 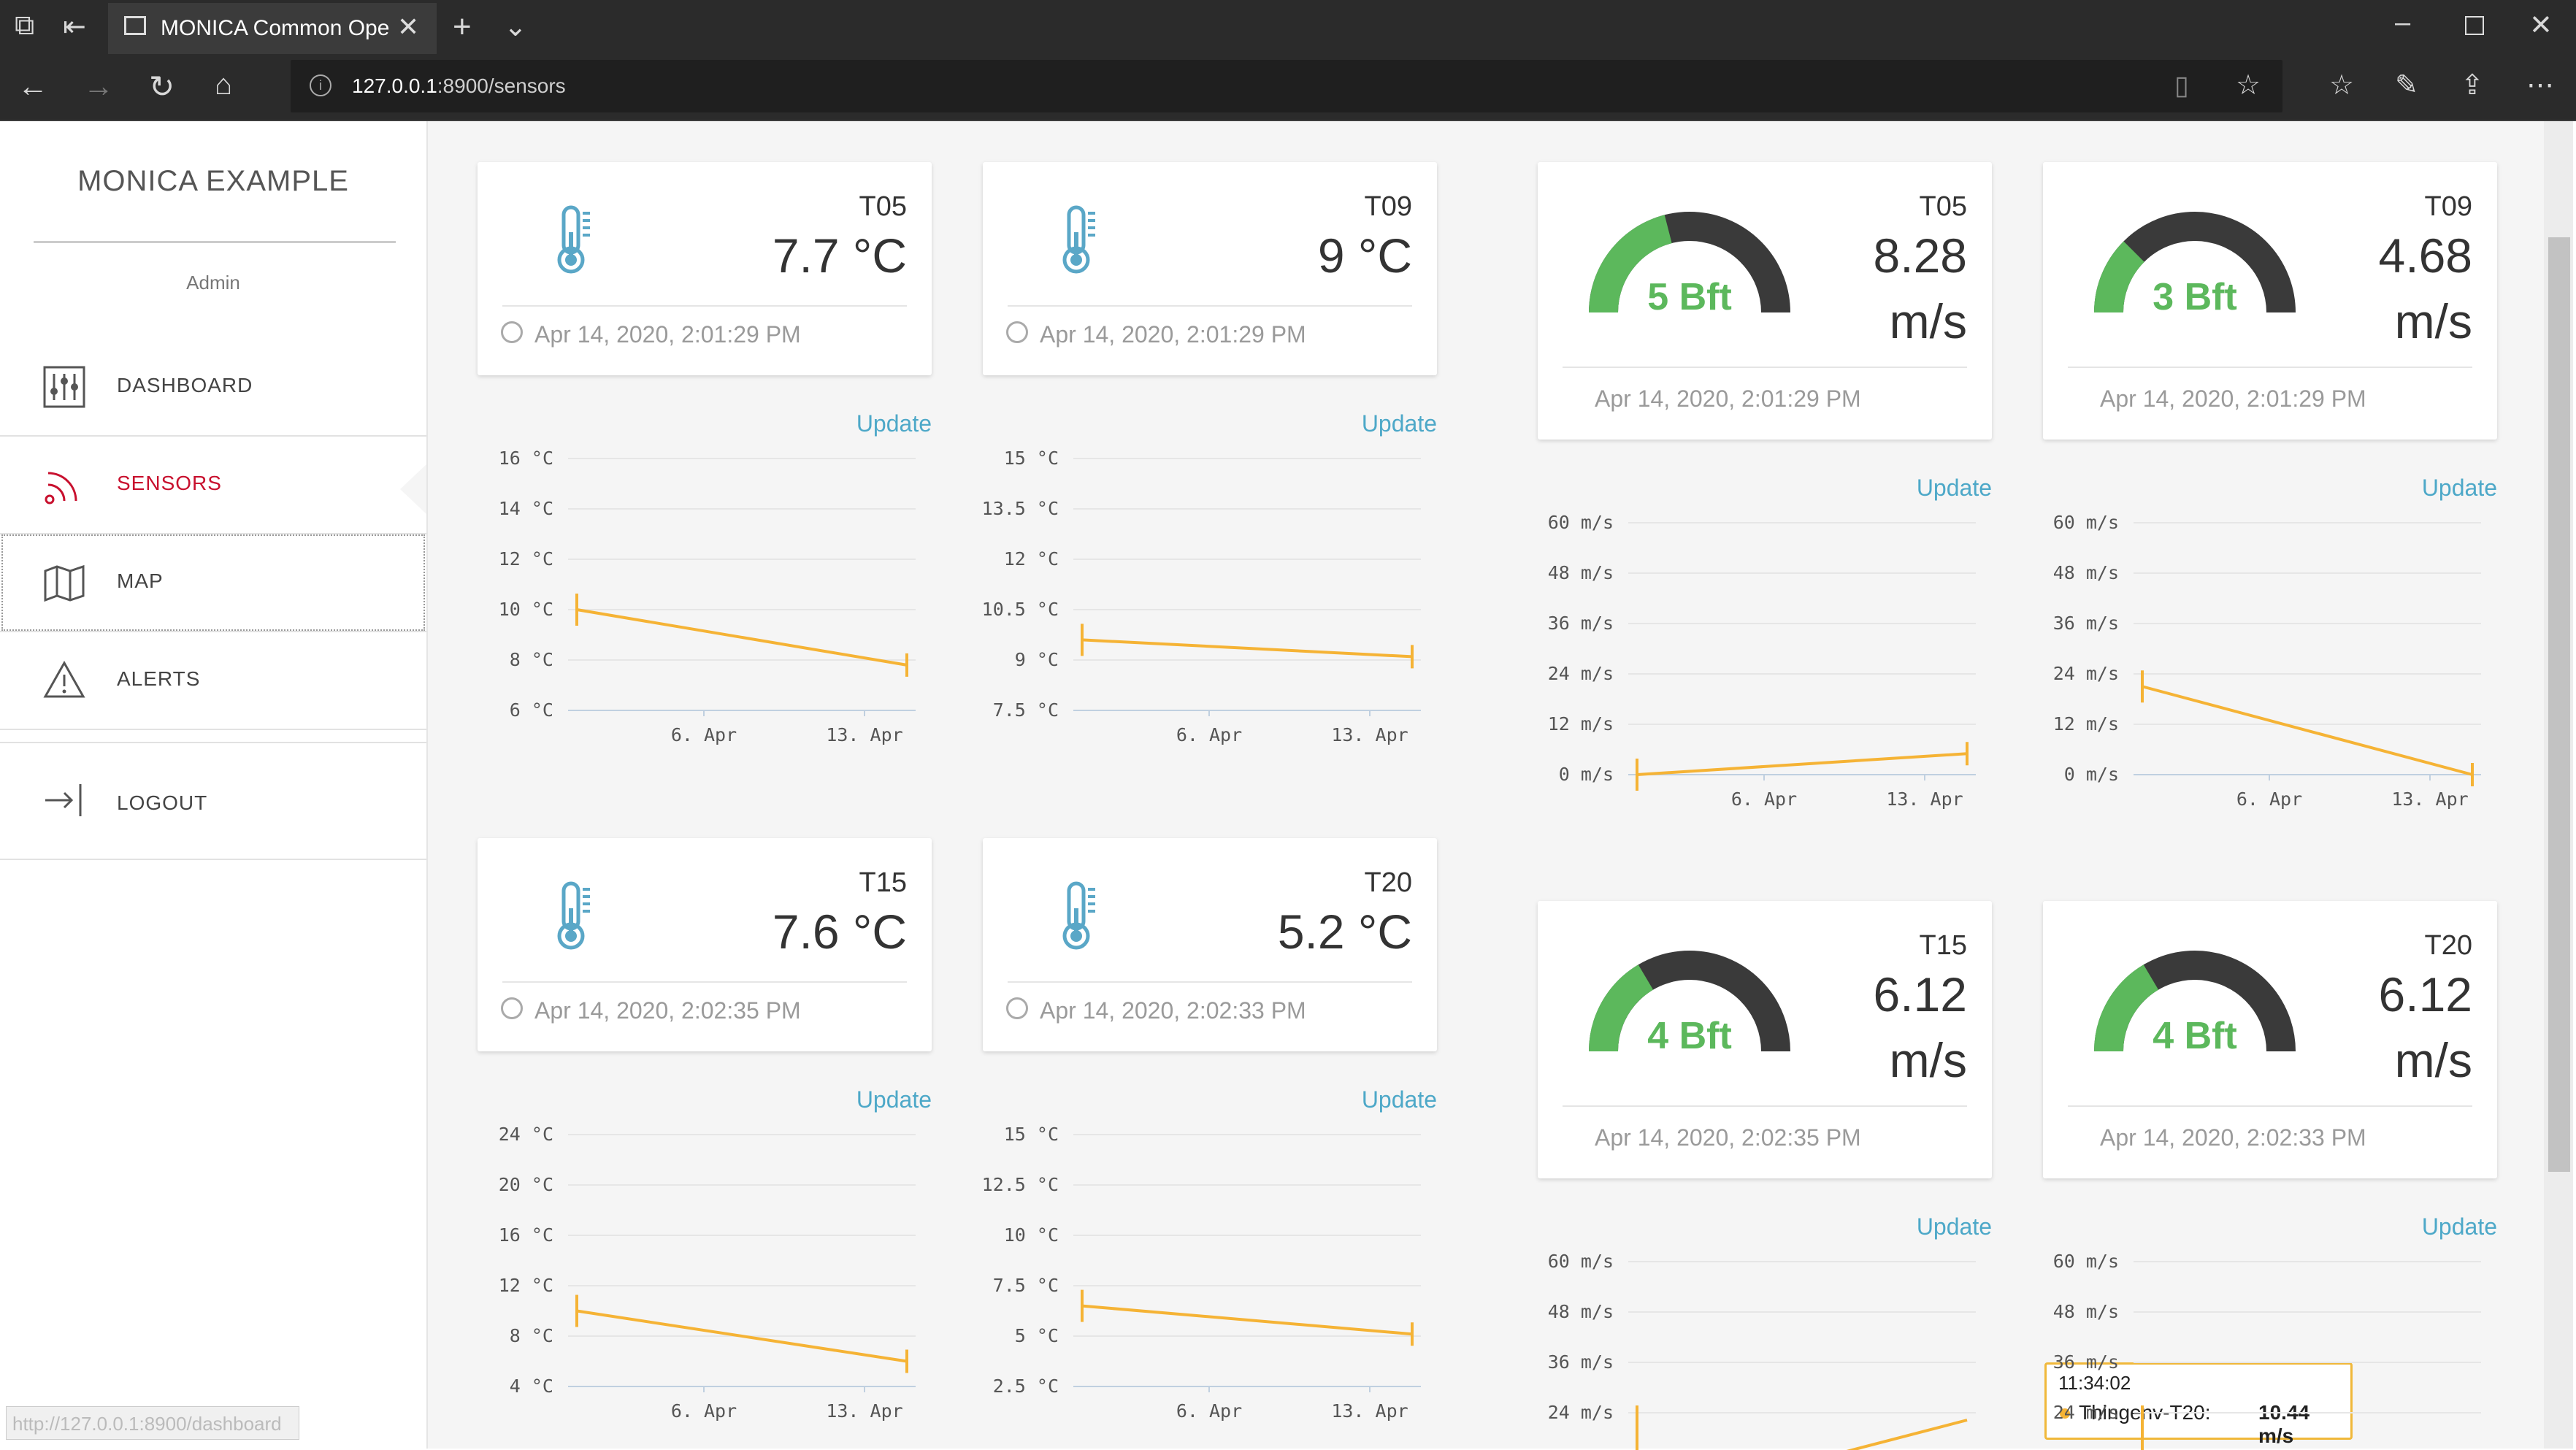 I want to click on sidebar-item-label: MAP, so click(x=140, y=580).